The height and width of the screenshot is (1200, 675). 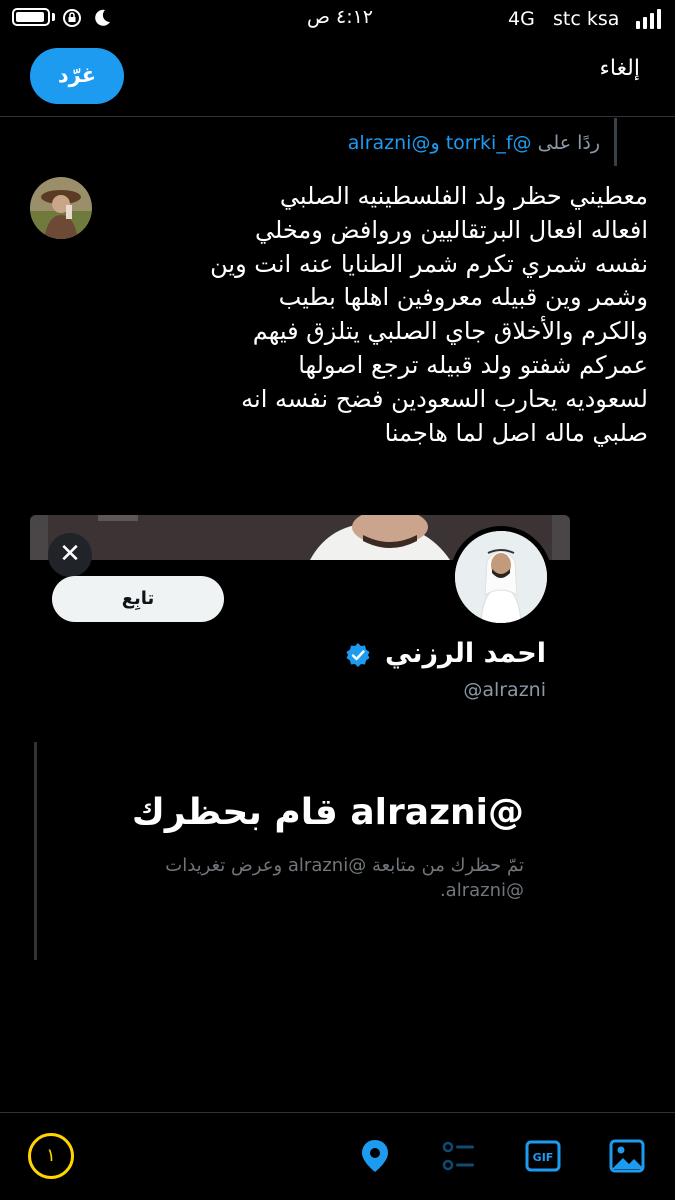 I want to click on verified-badge-icon, so click(x=358, y=655).